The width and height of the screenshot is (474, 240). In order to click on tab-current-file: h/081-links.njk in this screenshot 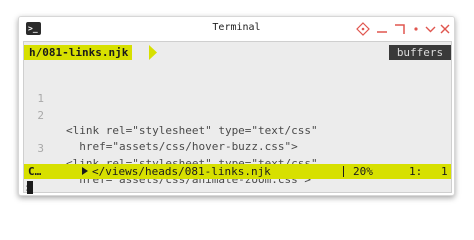, I will do `click(78, 52)`.